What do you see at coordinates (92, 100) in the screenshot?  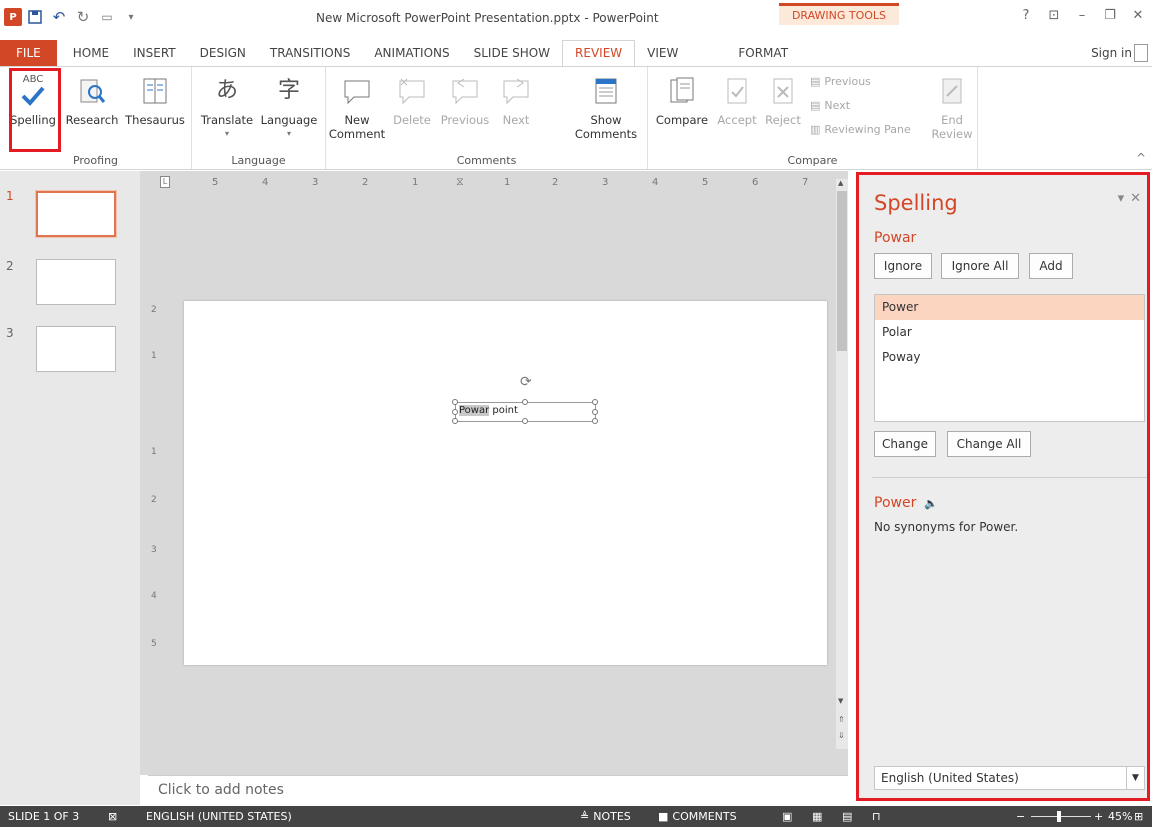 I see `research-button: Research` at bounding box center [92, 100].